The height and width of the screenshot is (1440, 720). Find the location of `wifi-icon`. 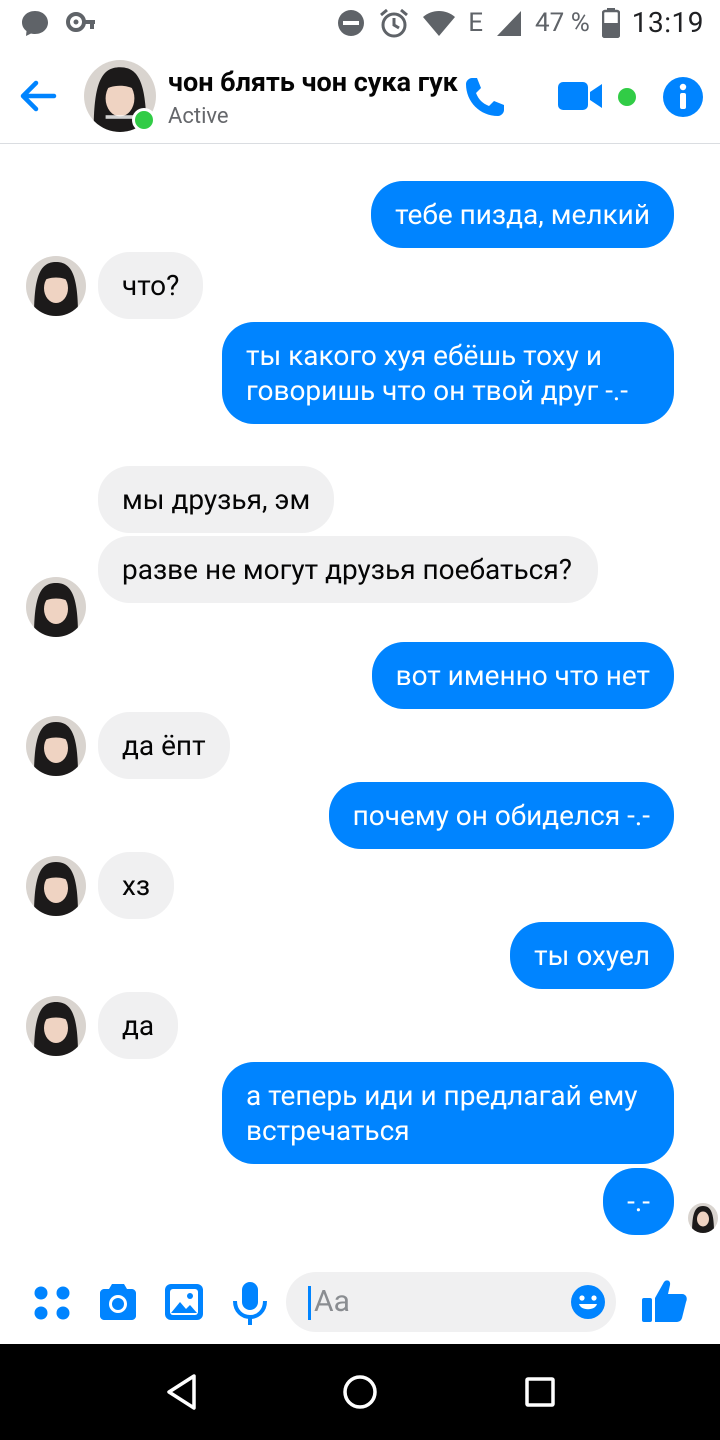

wifi-icon is located at coordinates (439, 23).